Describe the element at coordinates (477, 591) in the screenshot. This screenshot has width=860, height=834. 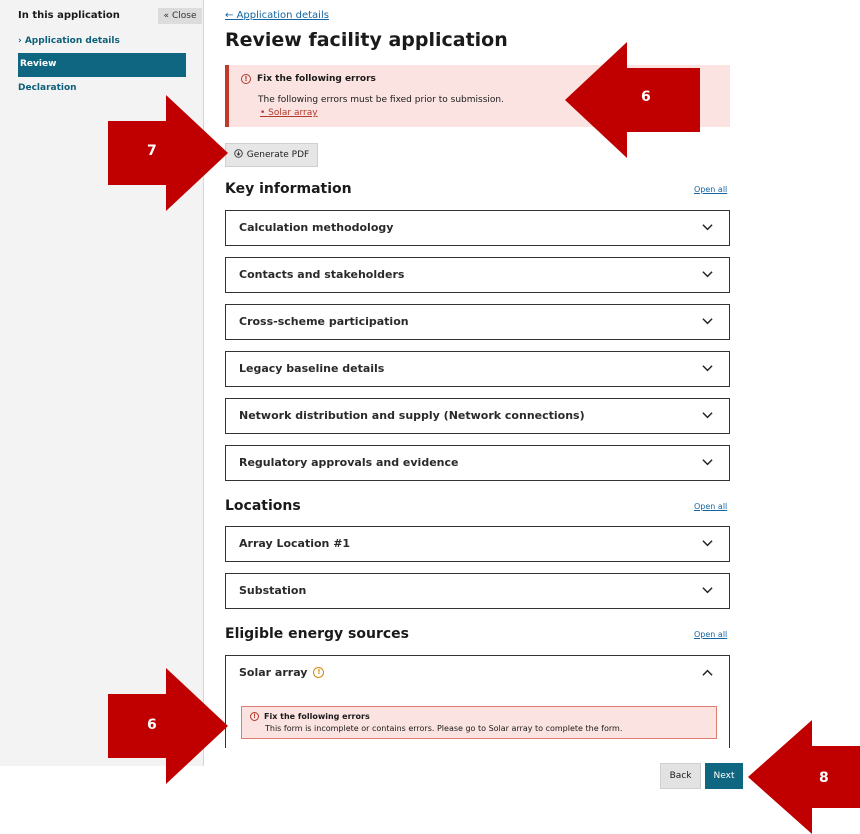
I see `accordion-substation: Substation` at that location.